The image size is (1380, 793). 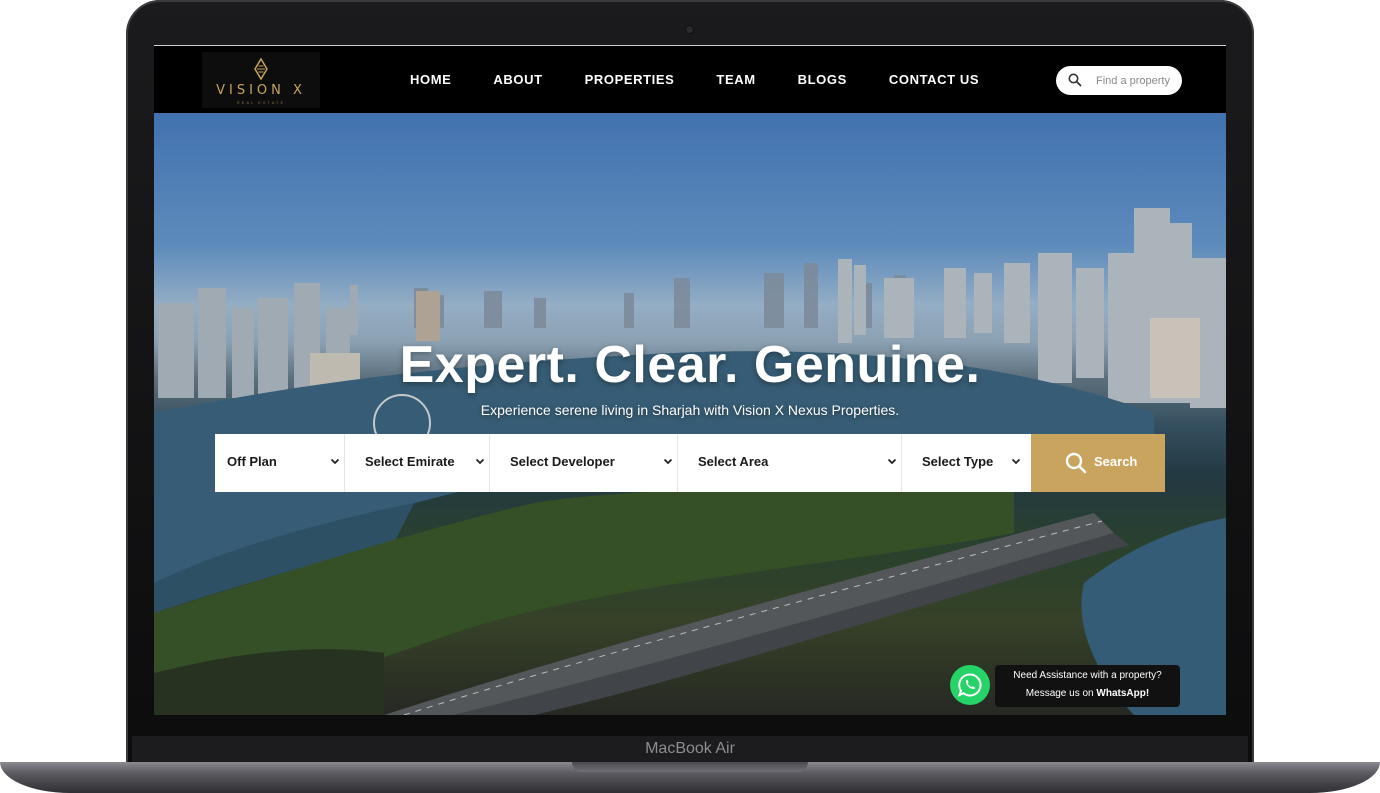 I want to click on magnifier-icon, so click(x=1076, y=463).